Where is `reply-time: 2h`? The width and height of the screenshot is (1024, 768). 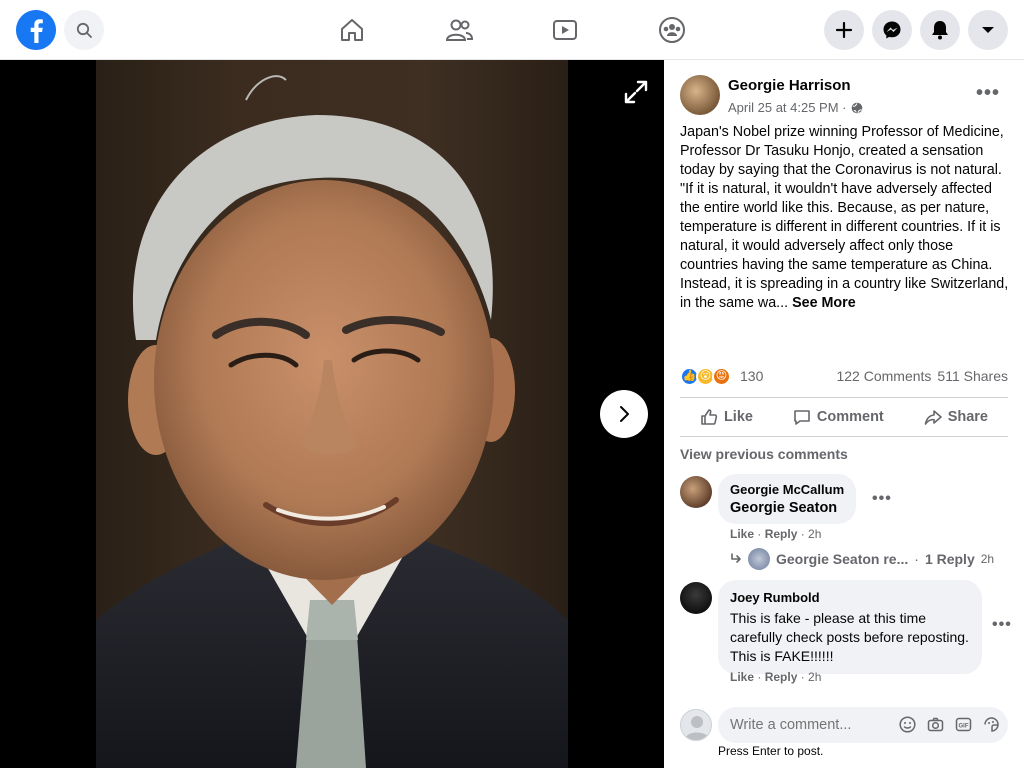
reply-time: 2h is located at coordinates (987, 559).